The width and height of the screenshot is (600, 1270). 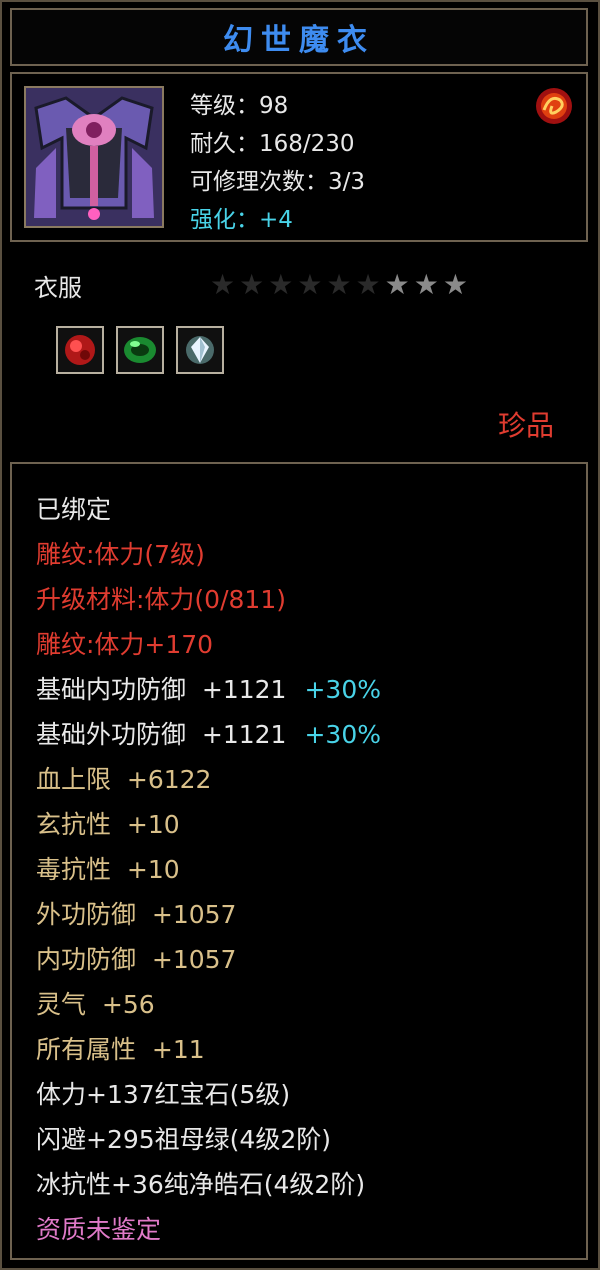 I want to click on attribute-row: 血上限 +6122, so click(x=123, y=778).